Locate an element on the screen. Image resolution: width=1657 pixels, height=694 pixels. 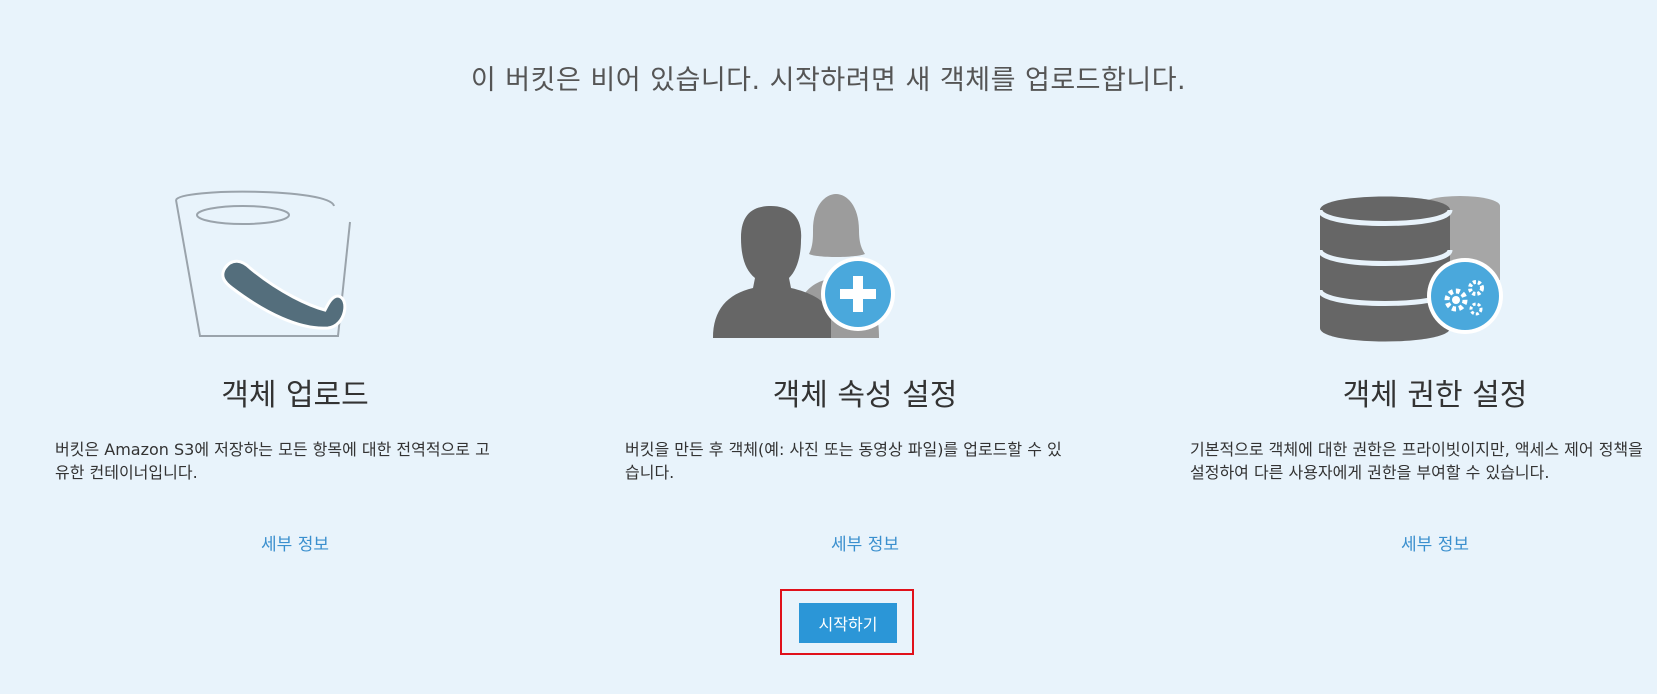
page-headline: 이 버킷은 비어 있습니다. 시작하려면 새 객체를 업로드합니다. is located at coordinates (828, 80).